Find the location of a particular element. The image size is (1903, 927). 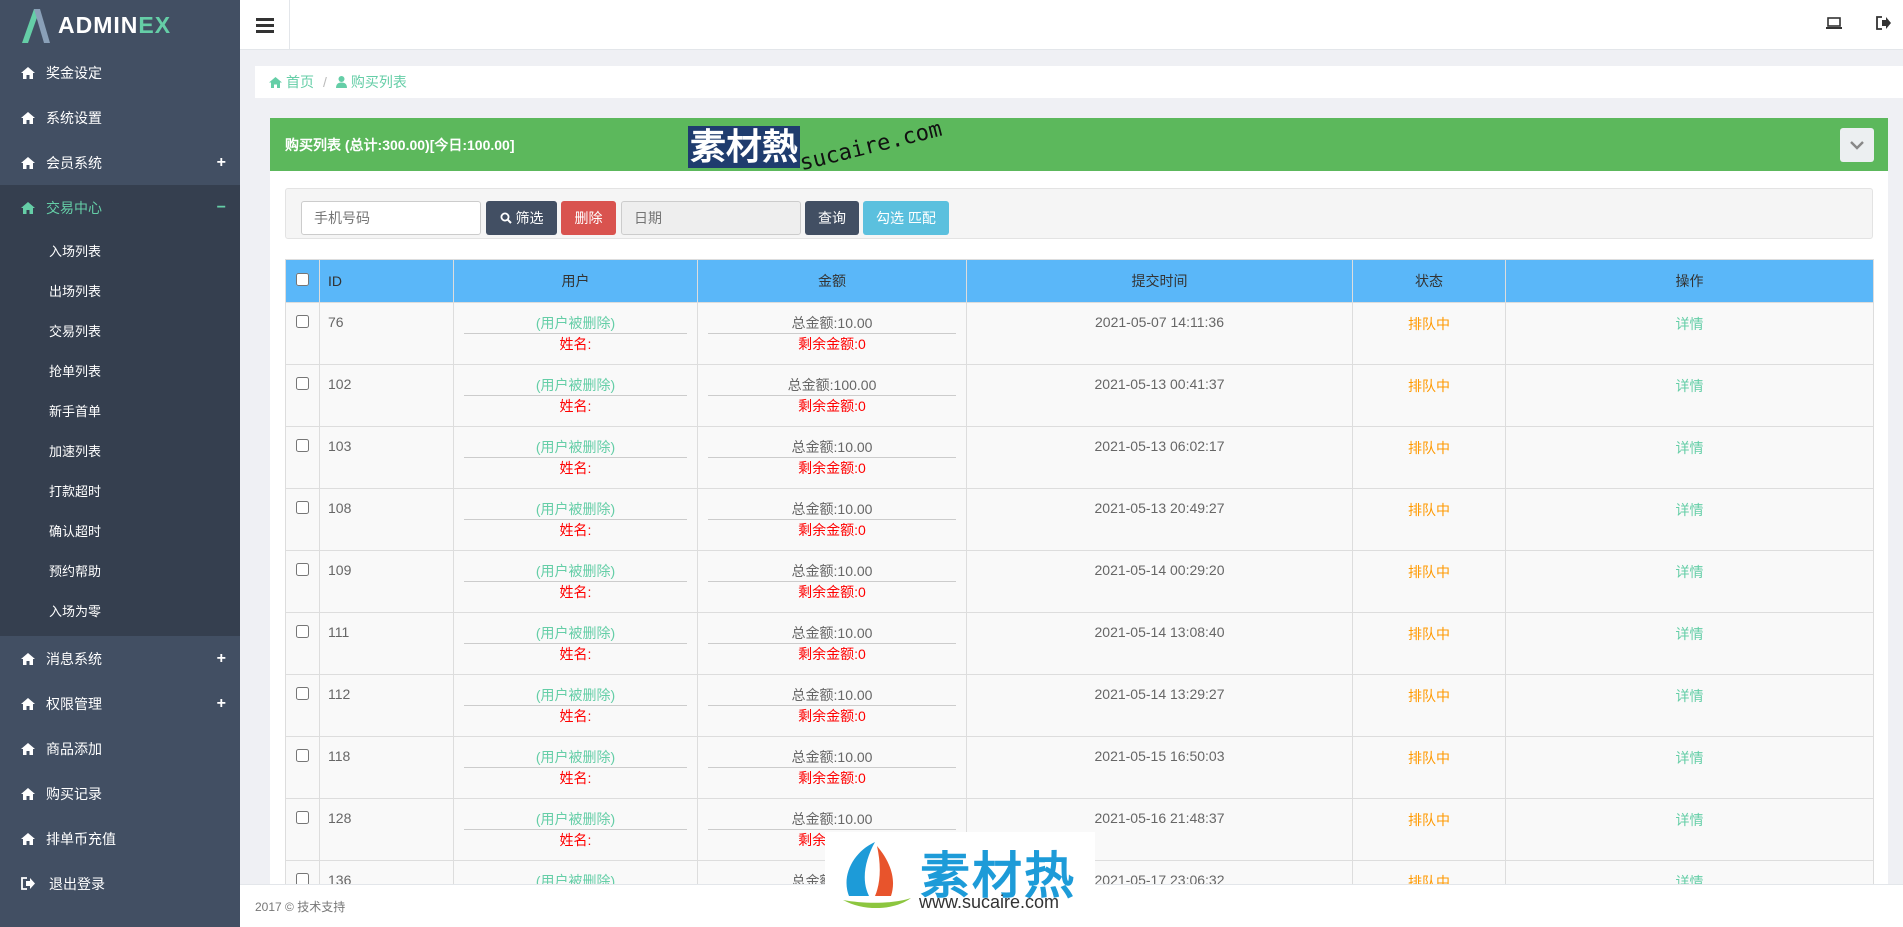

logout-label: 退出登录 is located at coordinates (77, 883).